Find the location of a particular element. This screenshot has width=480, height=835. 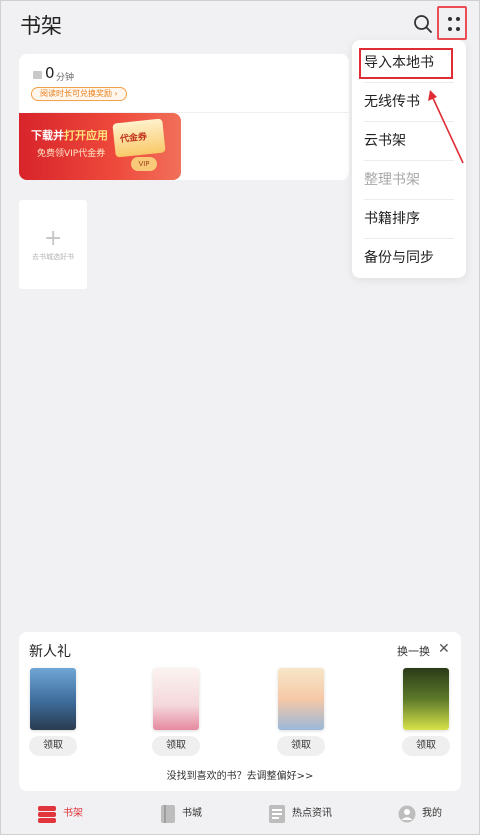

banner-subtitle: 免费领VIP代金券 is located at coordinates (71, 154).